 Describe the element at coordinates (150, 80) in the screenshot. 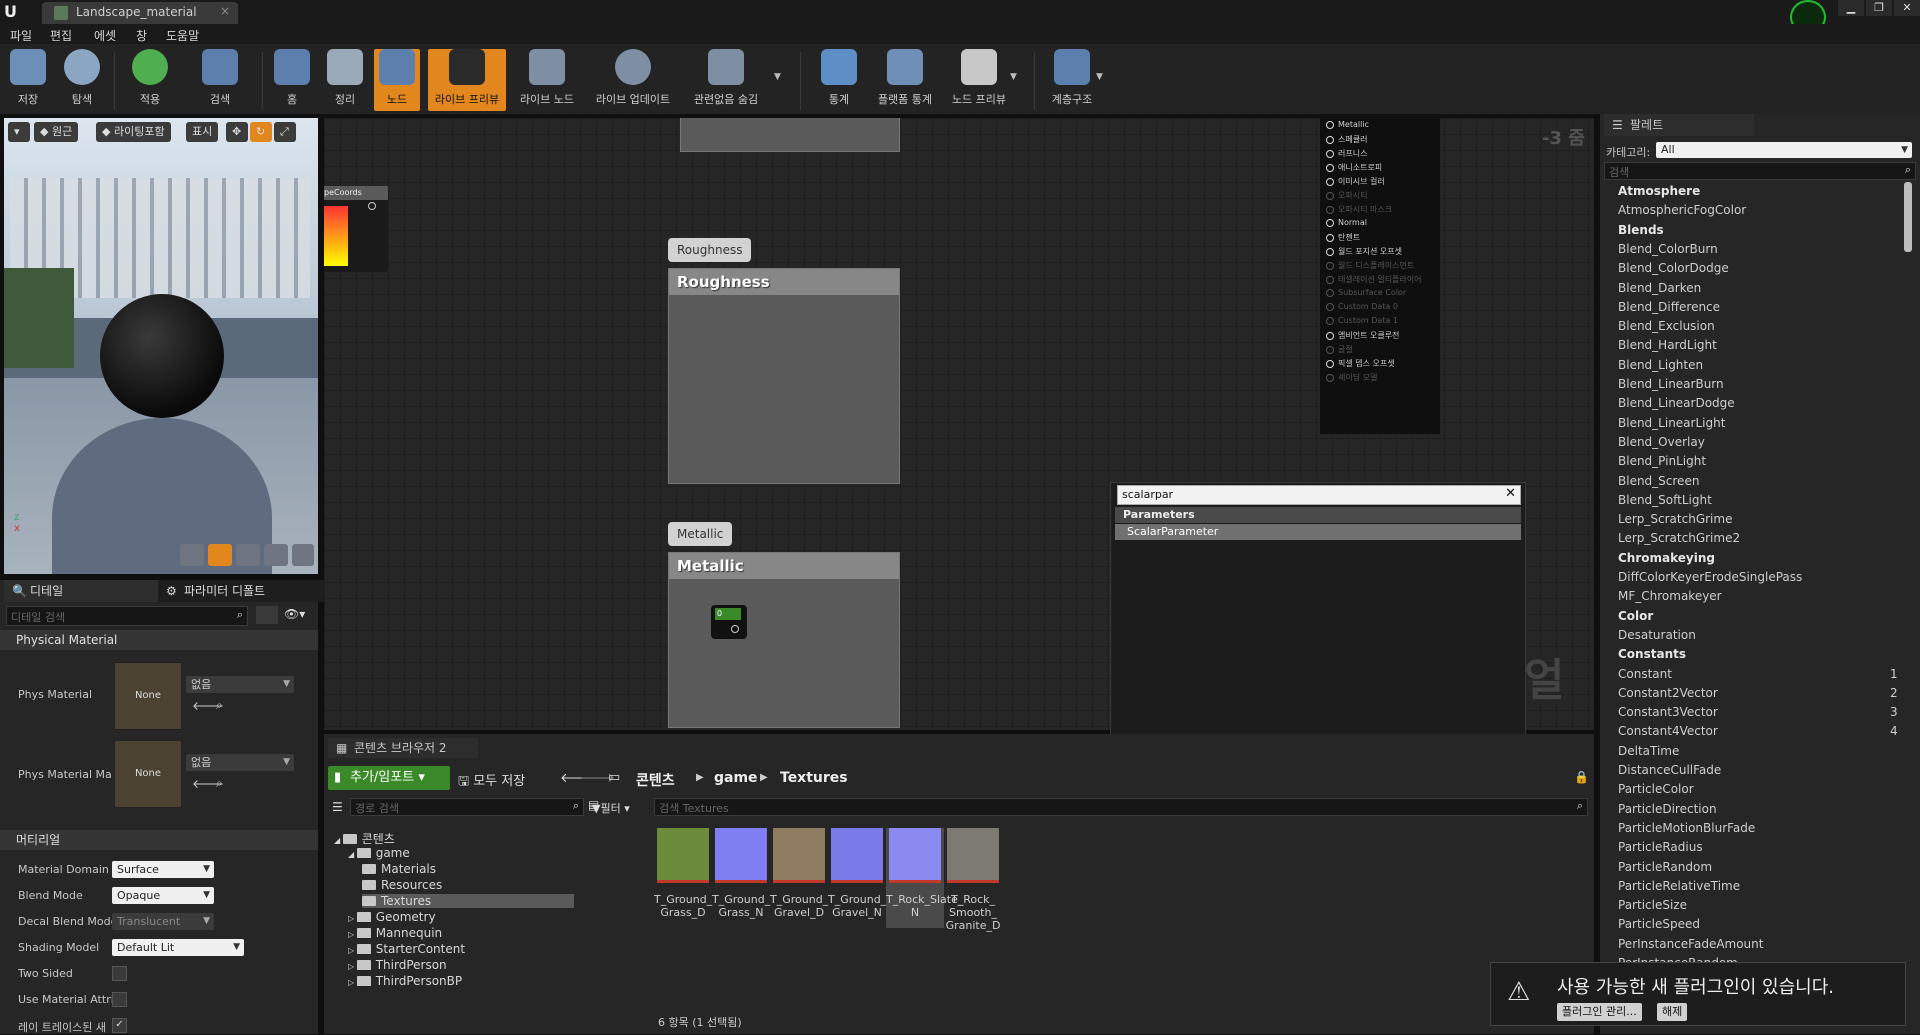

I see `apply-button: 적용` at that location.